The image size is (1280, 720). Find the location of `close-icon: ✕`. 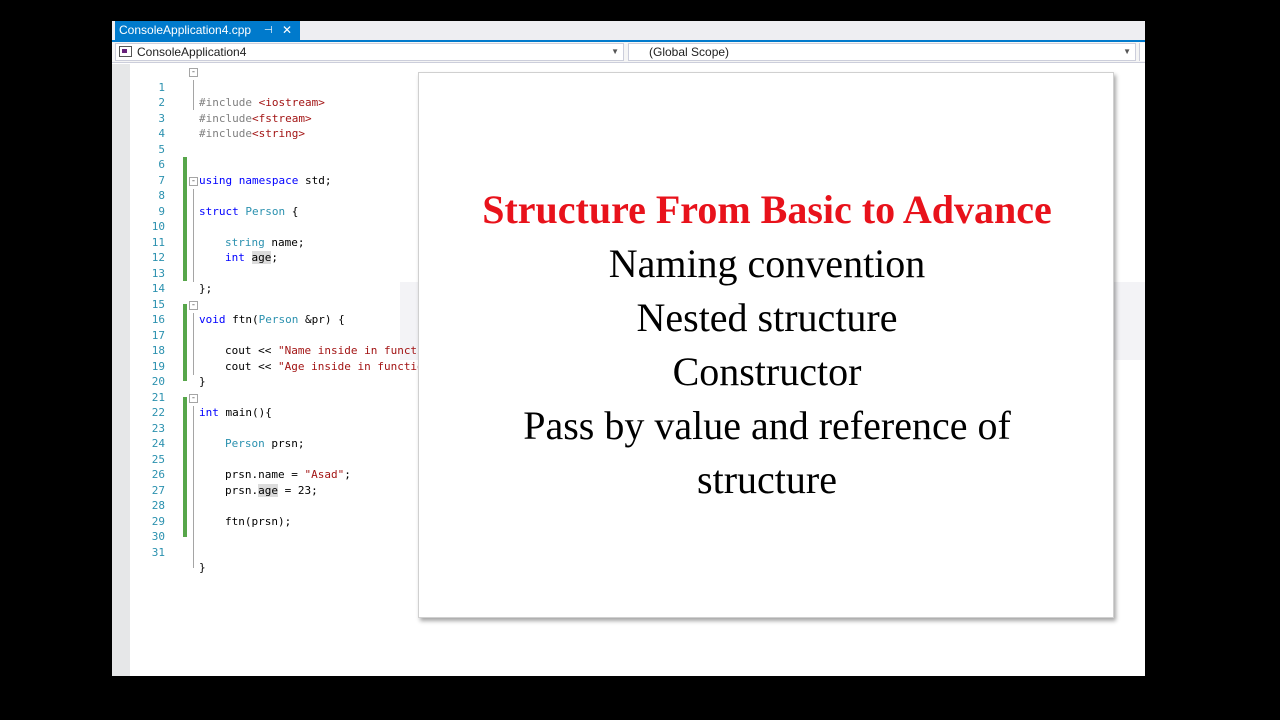

close-icon: ✕ is located at coordinates (287, 30).